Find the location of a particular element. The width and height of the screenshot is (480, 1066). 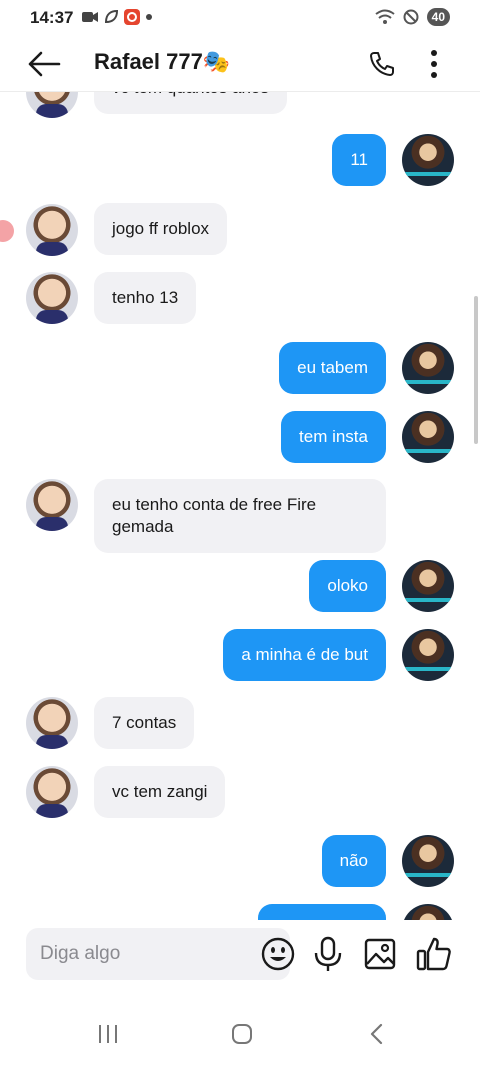

chat-header: Rafael 777🎭 is located at coordinates (240, 64).